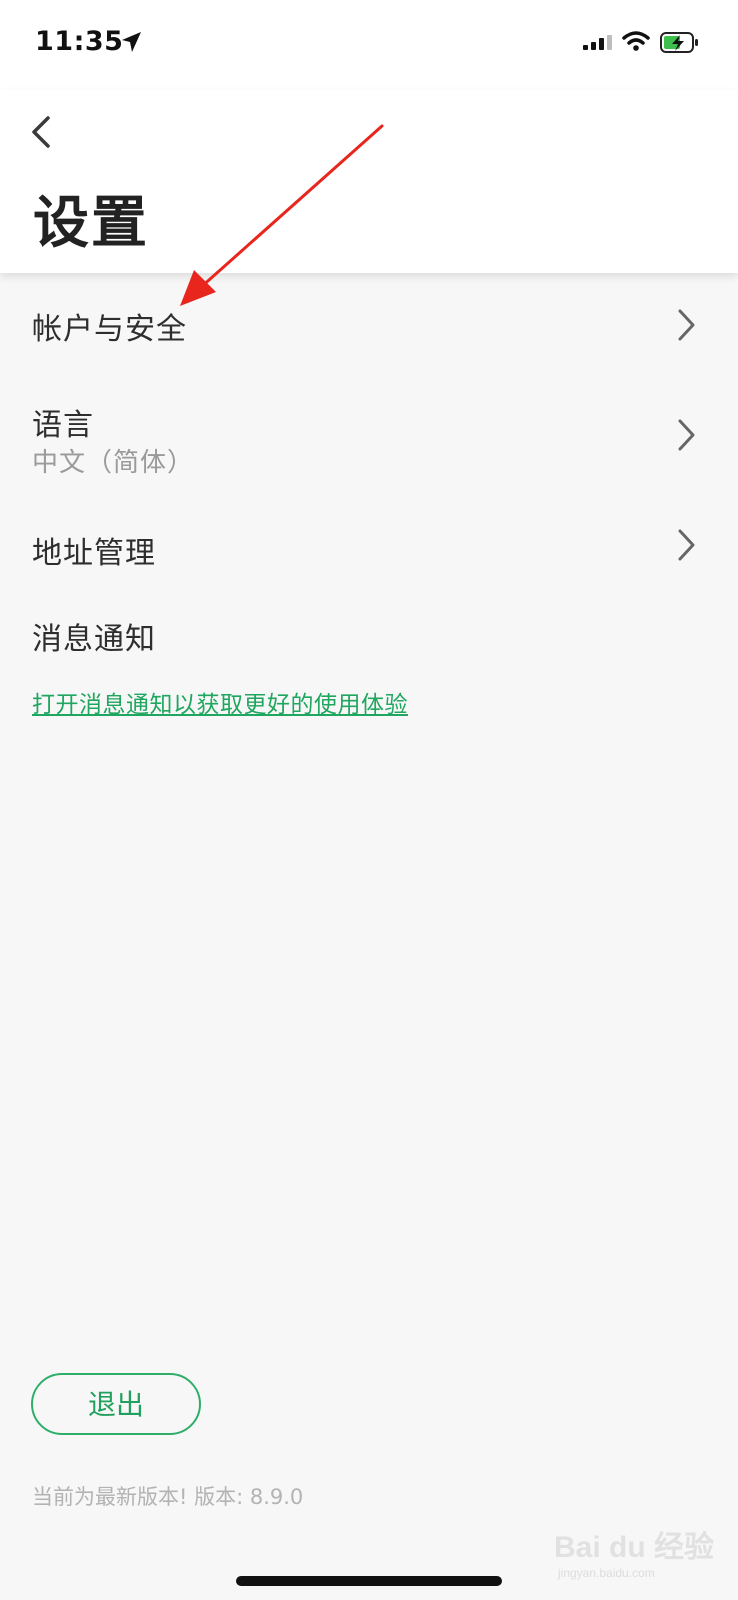  What do you see at coordinates (63, 425) in the screenshot?
I see `settings-item-label: 语言` at bounding box center [63, 425].